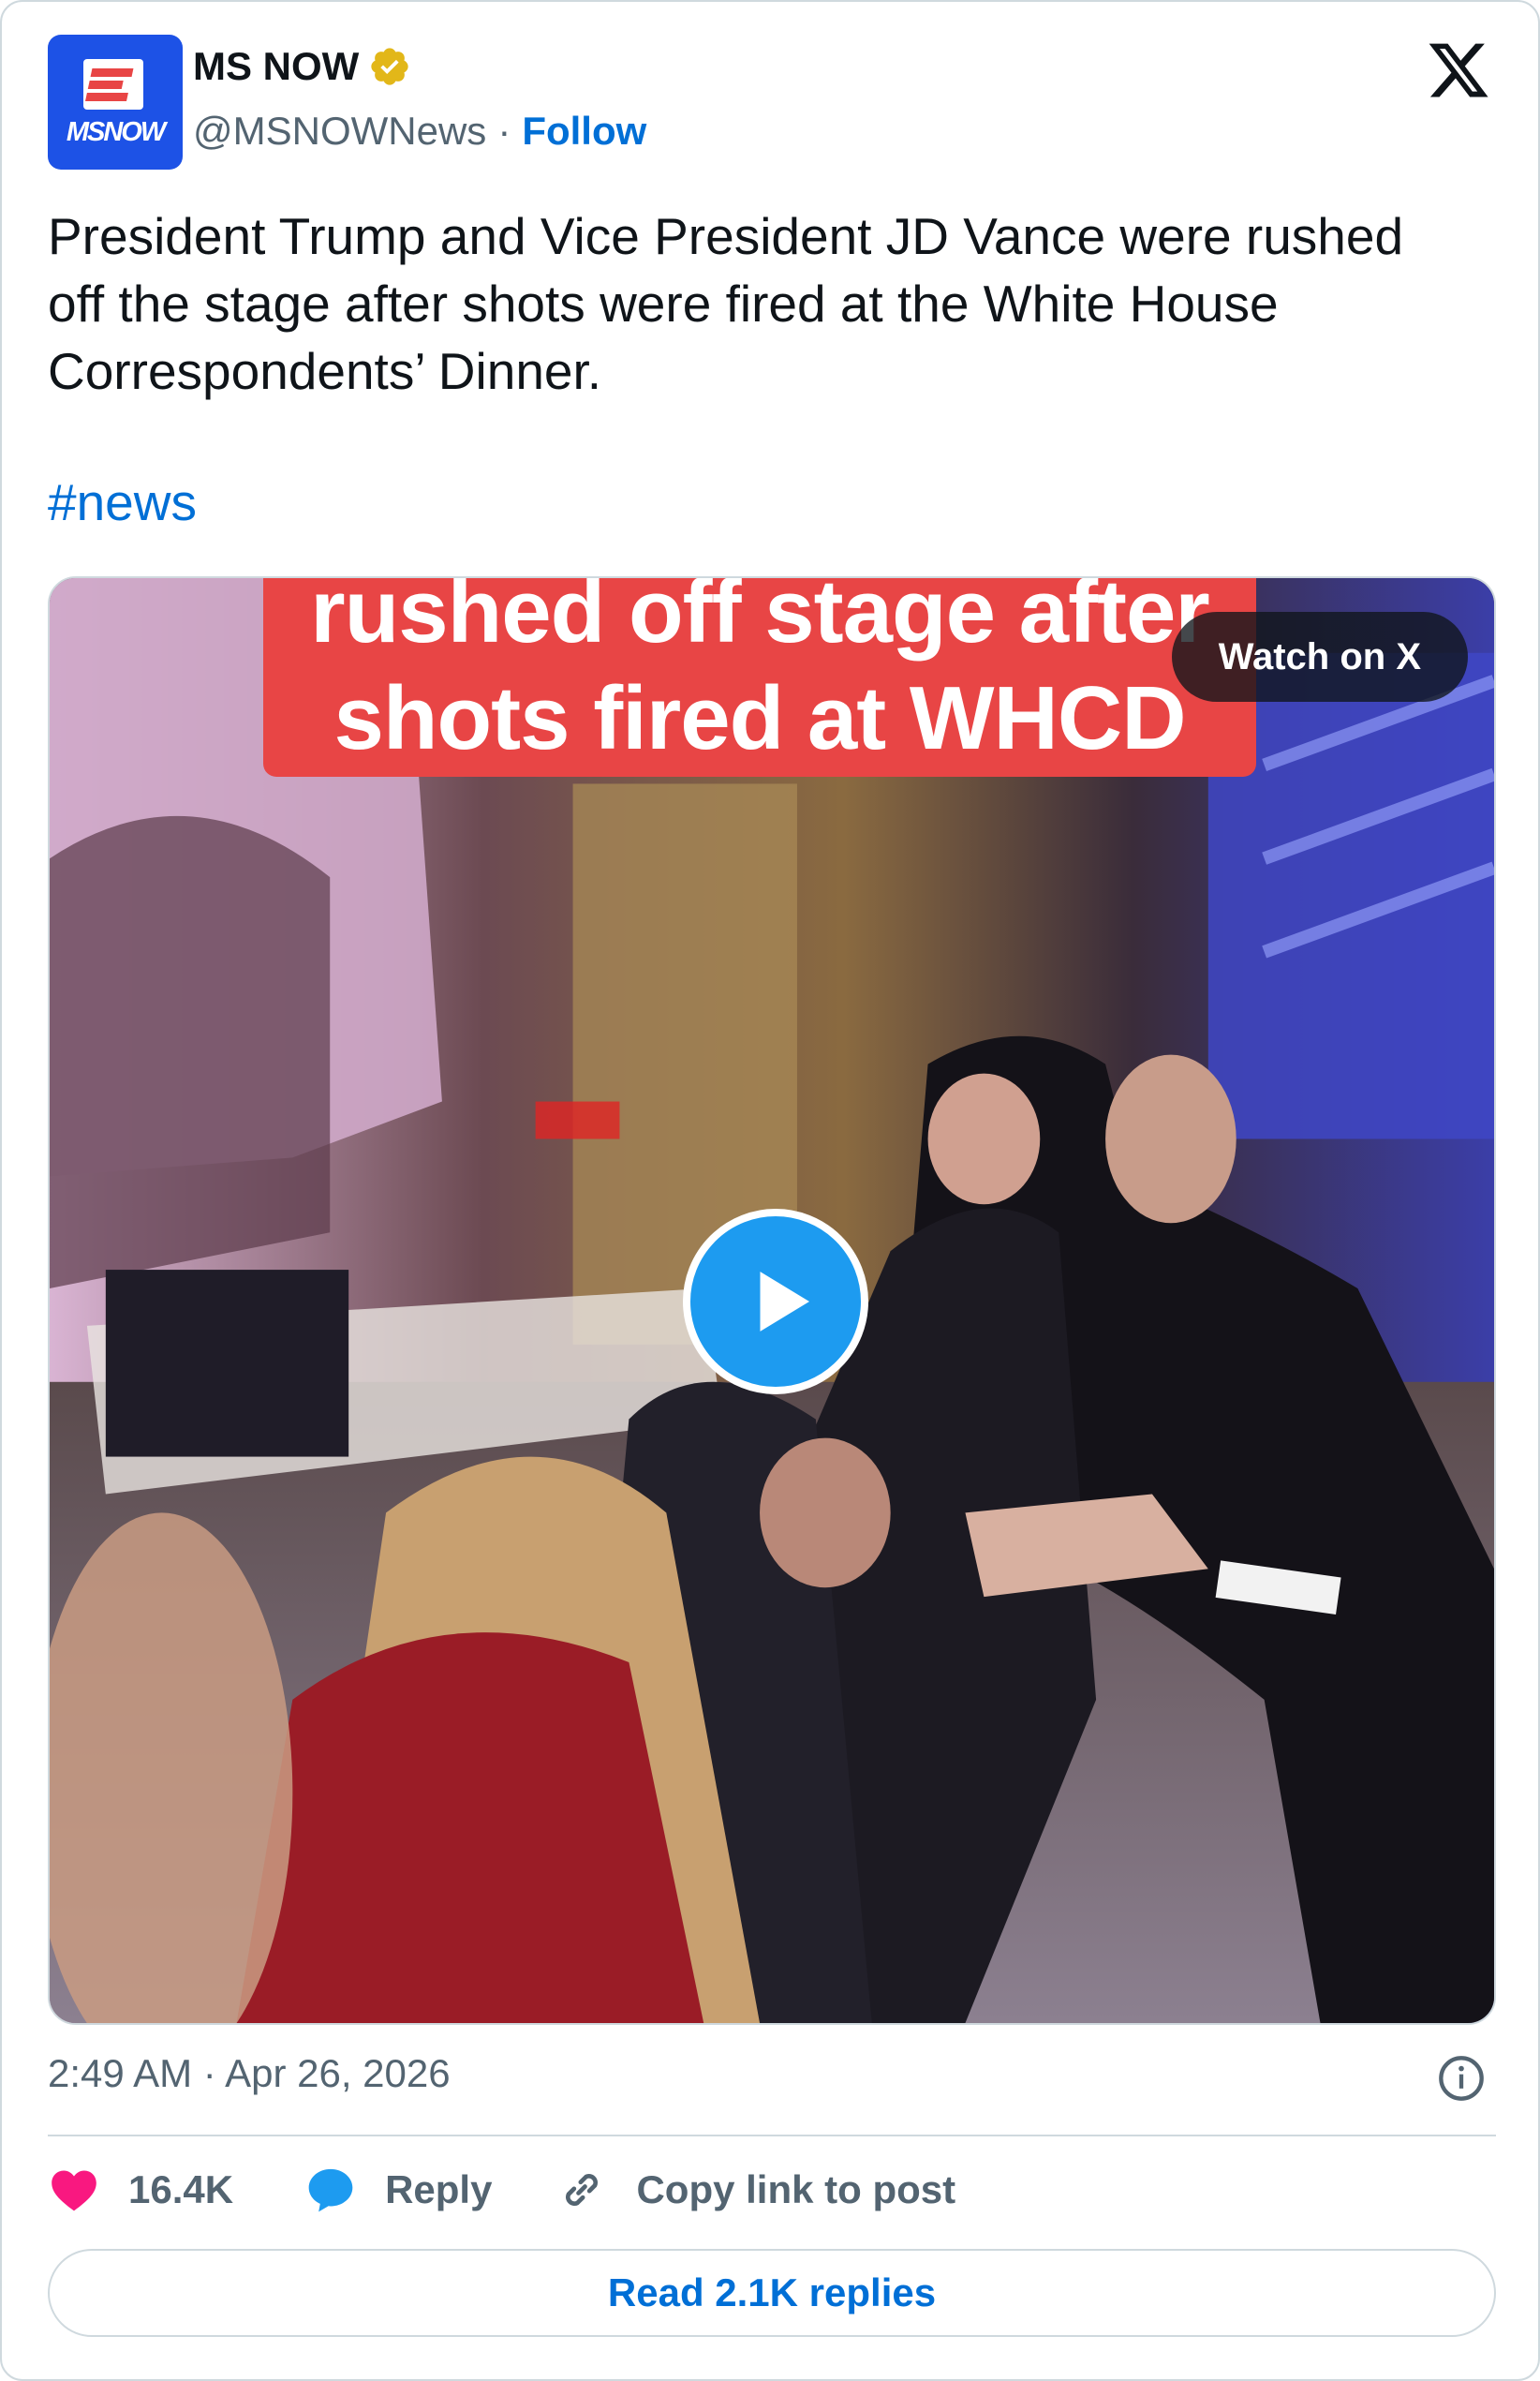 The height and width of the screenshot is (2381, 1540). Describe the element at coordinates (1461, 2078) in the screenshot. I see `info-icon` at that location.